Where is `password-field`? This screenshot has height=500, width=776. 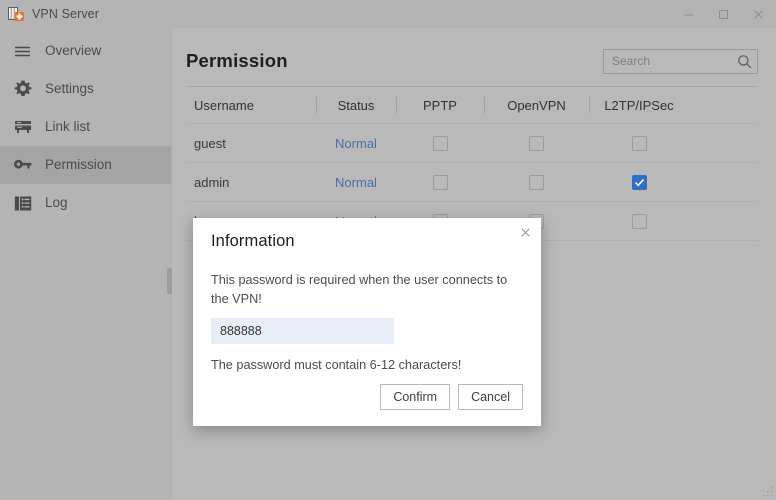 password-field is located at coordinates (302, 331).